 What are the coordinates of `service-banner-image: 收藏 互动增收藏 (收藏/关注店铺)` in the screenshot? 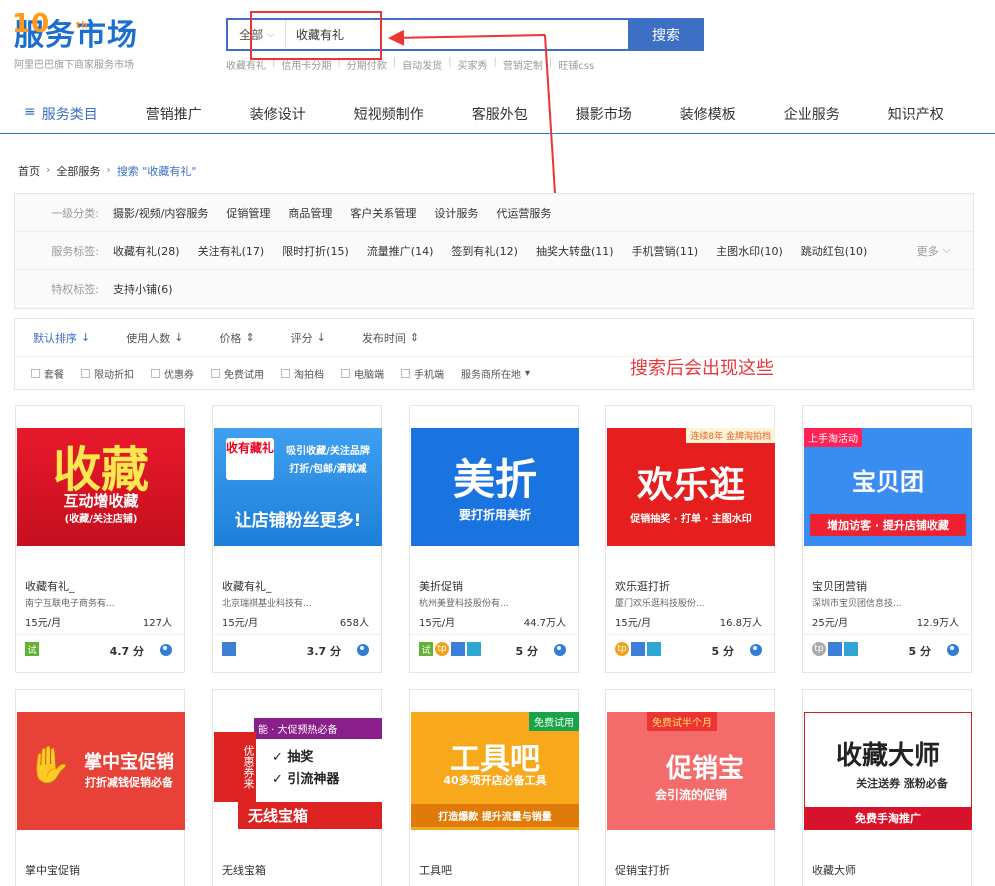 It's located at (101, 487).